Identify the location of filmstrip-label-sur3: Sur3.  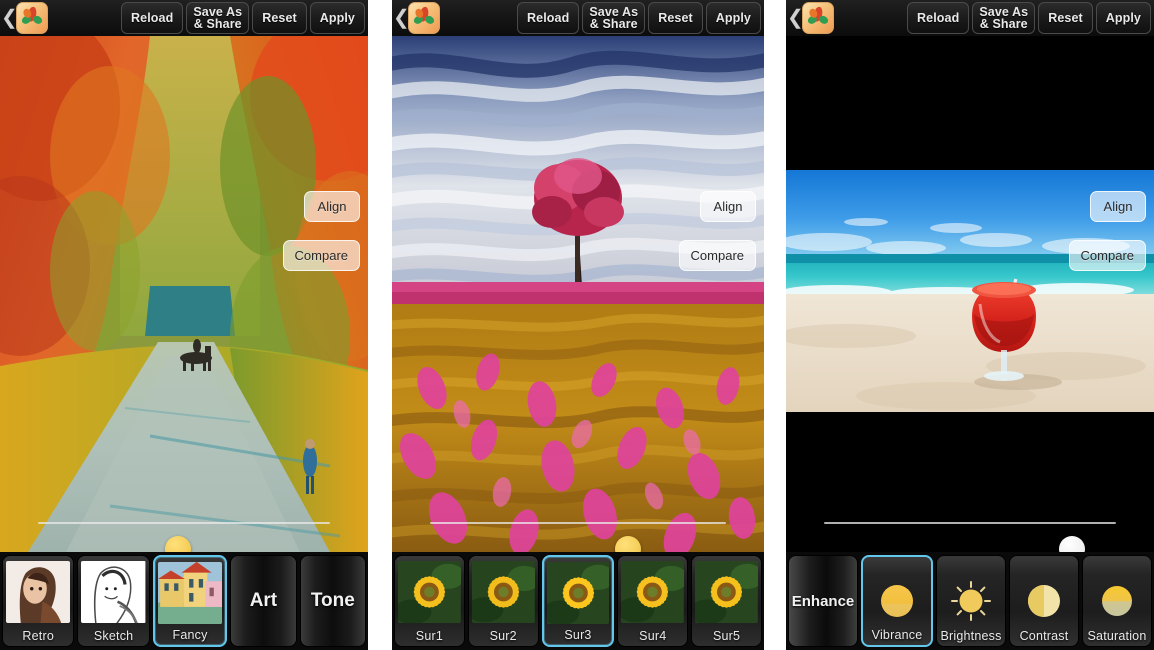
(578, 635).